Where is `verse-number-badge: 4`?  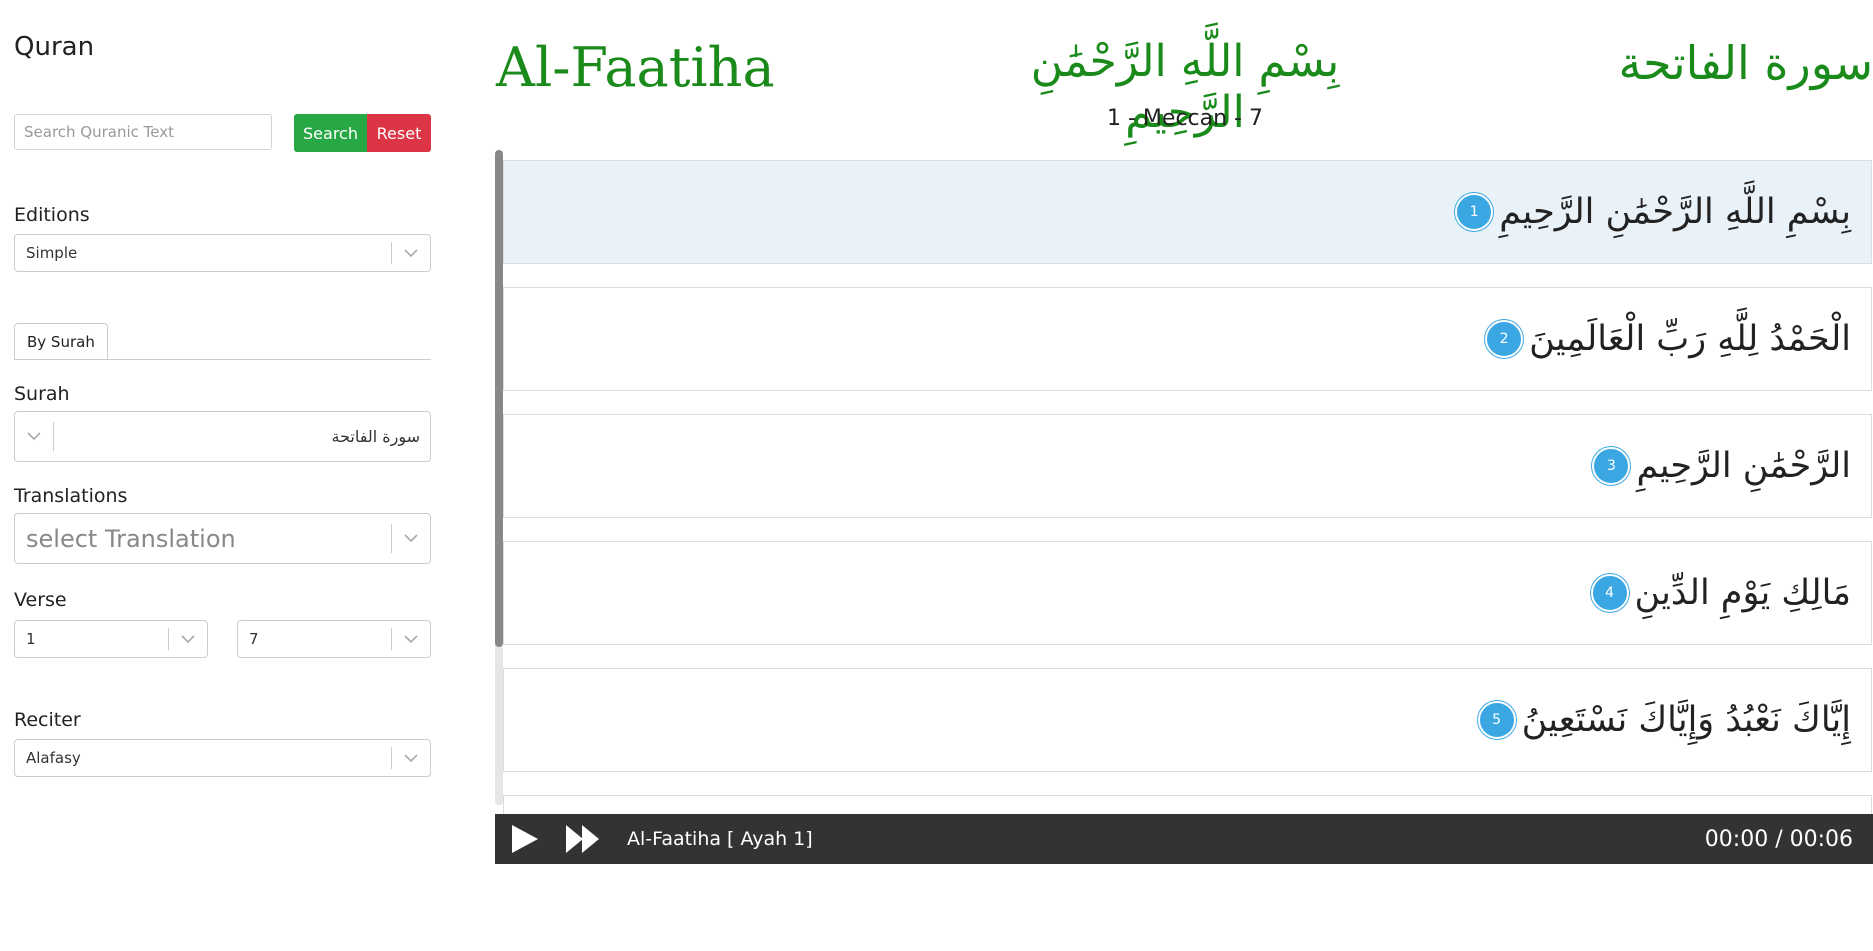
verse-number-badge: 4 is located at coordinates (1609, 593).